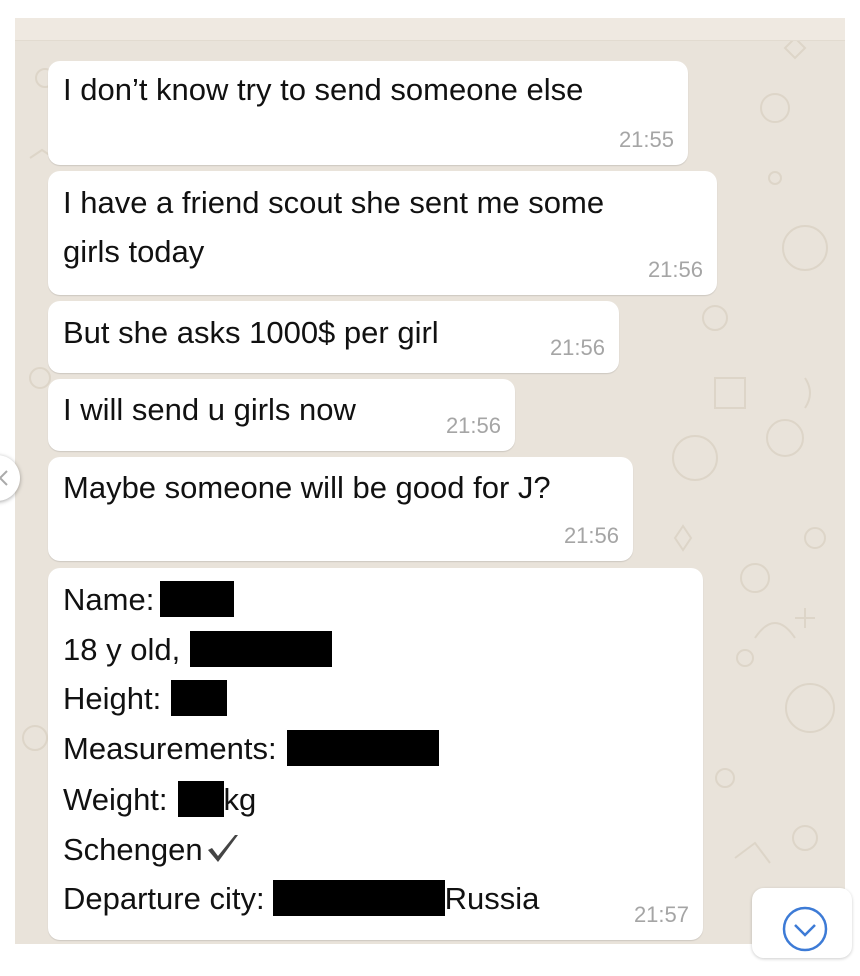 This screenshot has width=860, height=976. What do you see at coordinates (209, 409) in the screenshot?
I see `message-text: I will send u girls now` at bounding box center [209, 409].